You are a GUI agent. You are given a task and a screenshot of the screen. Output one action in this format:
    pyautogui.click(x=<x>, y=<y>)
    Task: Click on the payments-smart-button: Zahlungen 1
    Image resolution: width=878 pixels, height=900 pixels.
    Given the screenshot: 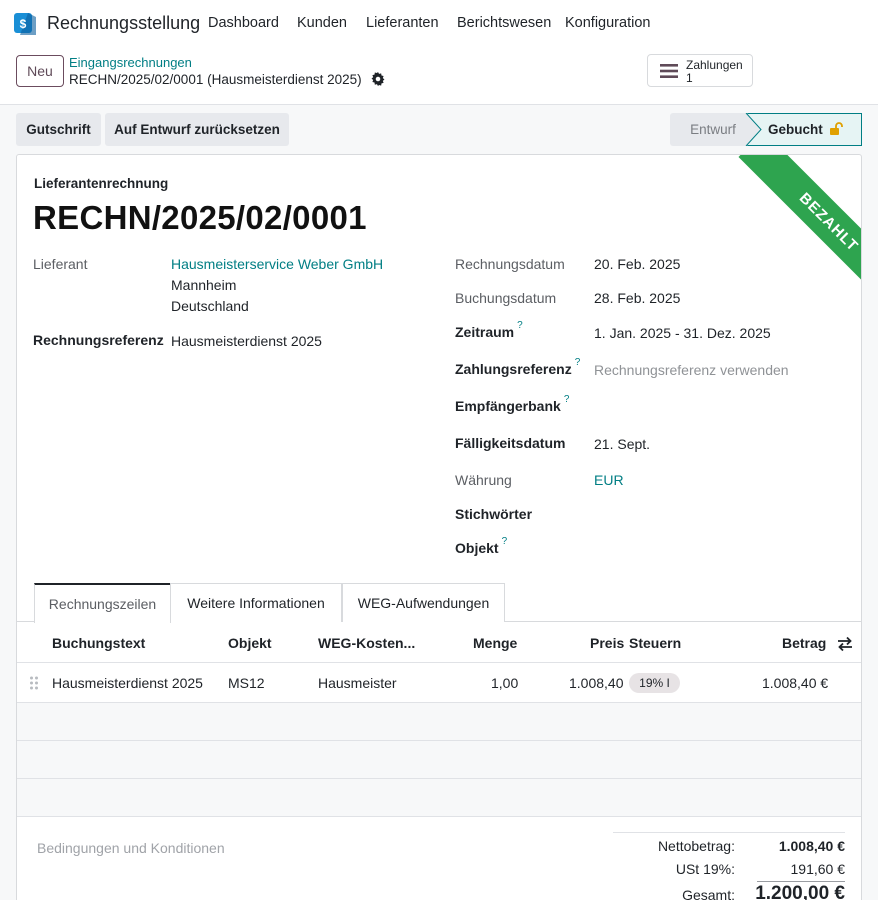 What is the action you would take?
    pyautogui.click(x=700, y=70)
    